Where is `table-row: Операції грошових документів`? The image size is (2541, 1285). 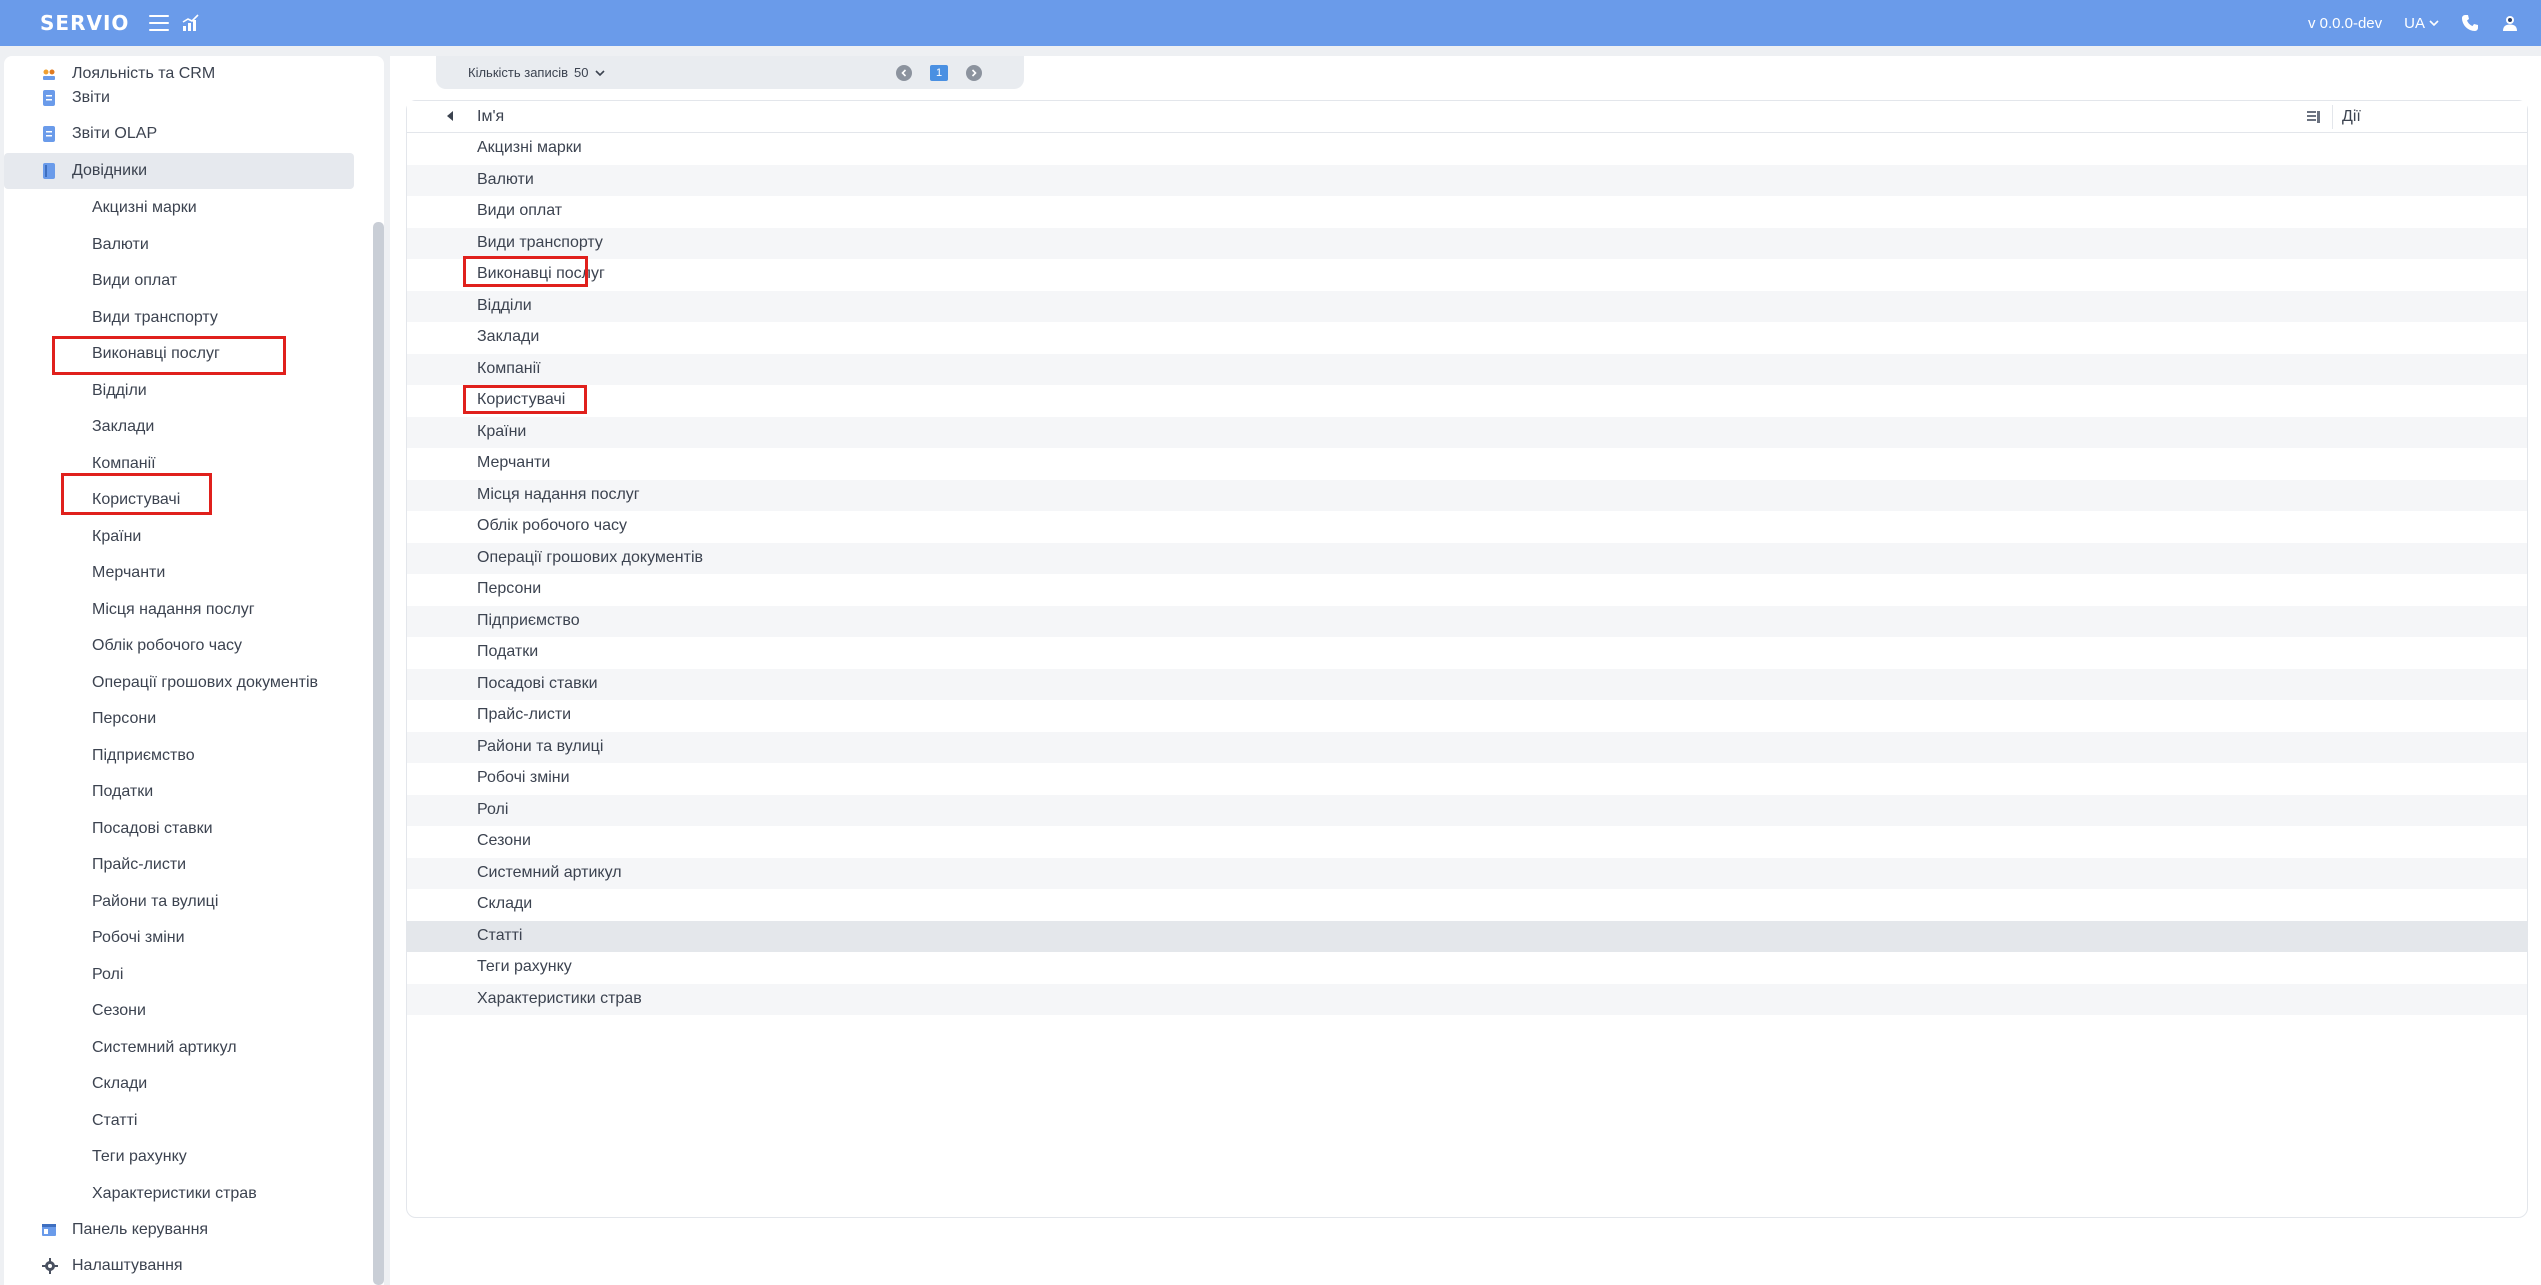
table-row: Операції грошових документів is located at coordinates (1467, 558).